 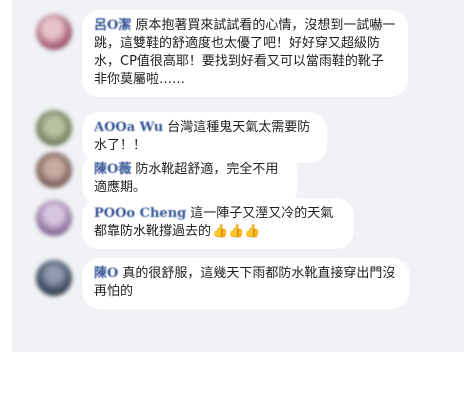 I want to click on comment-author: 陳O, so click(x=106, y=273).